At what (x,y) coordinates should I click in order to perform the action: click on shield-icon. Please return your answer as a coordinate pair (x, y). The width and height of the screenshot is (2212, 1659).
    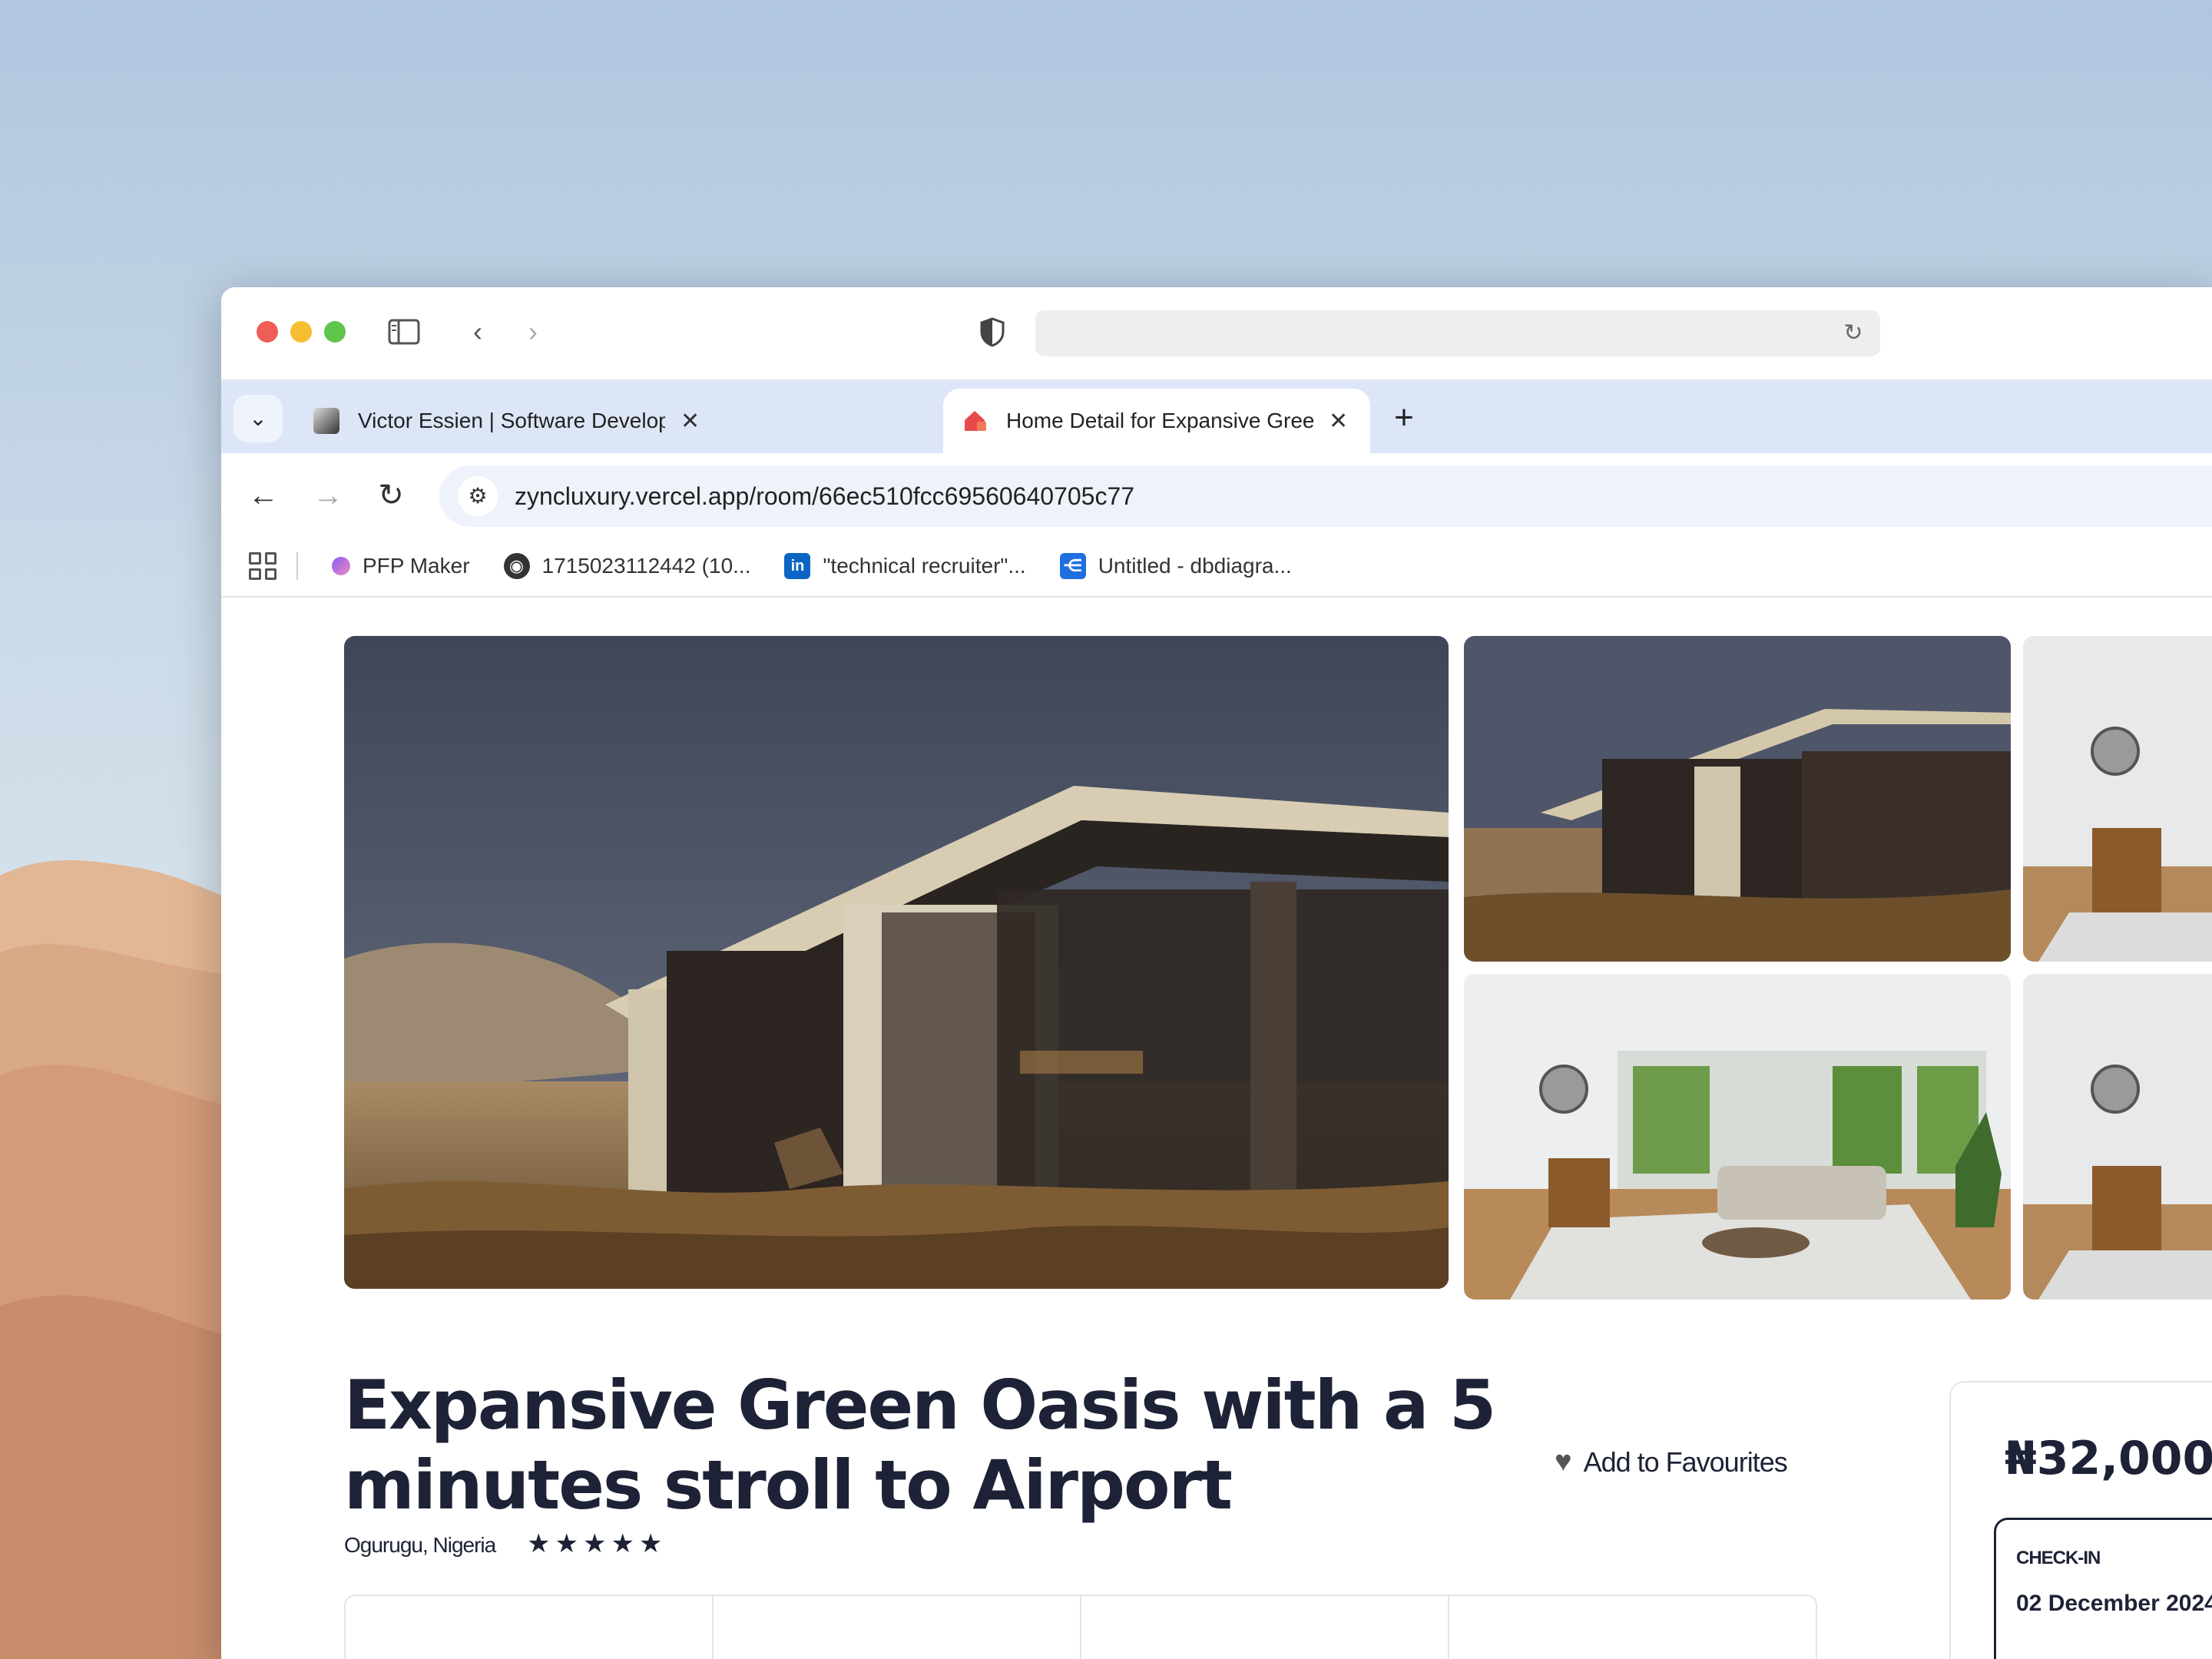
    Looking at the image, I should click on (992, 332).